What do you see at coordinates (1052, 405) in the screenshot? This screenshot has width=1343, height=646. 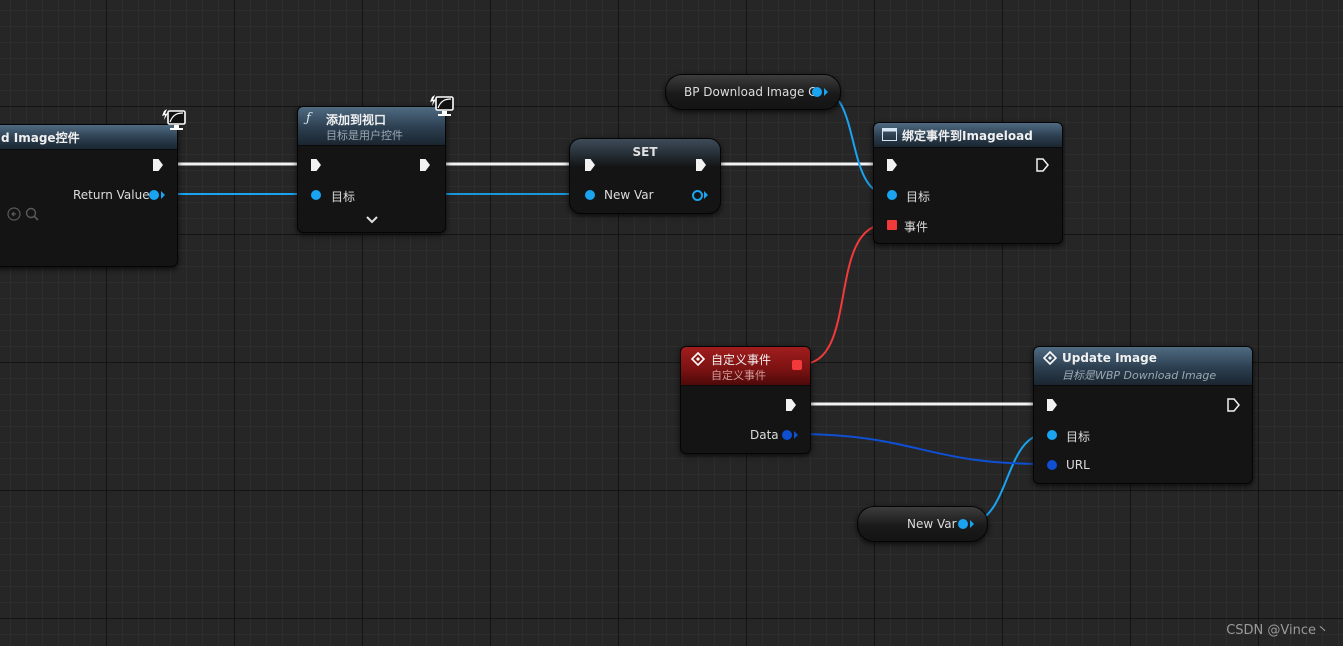 I see `update-image-exec-in-pin` at bounding box center [1052, 405].